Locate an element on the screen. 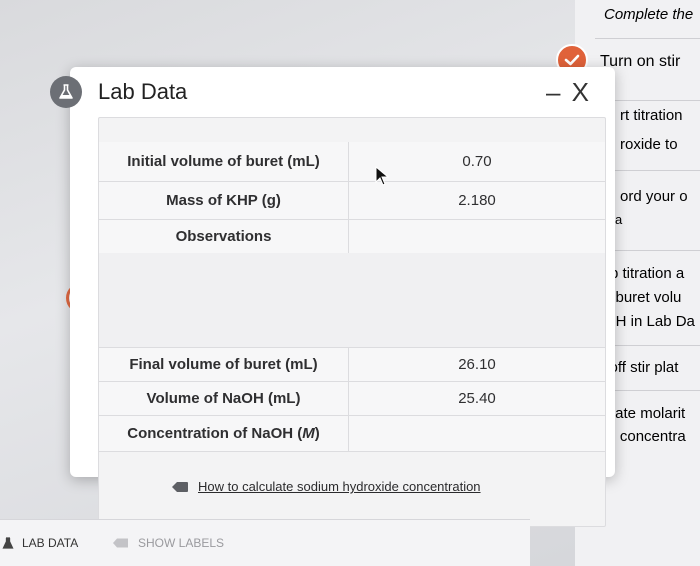  table-row: Mass of KHP (g) 2.180 is located at coordinates (352, 201).